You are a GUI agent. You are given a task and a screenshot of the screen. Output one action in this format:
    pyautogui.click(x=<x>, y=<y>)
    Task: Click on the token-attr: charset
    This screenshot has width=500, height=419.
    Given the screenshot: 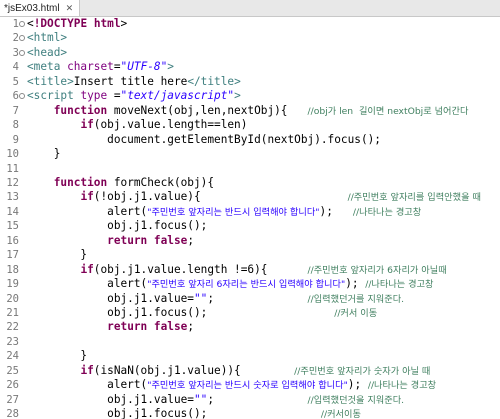 What is the action you would take?
    pyautogui.click(x=90, y=67)
    